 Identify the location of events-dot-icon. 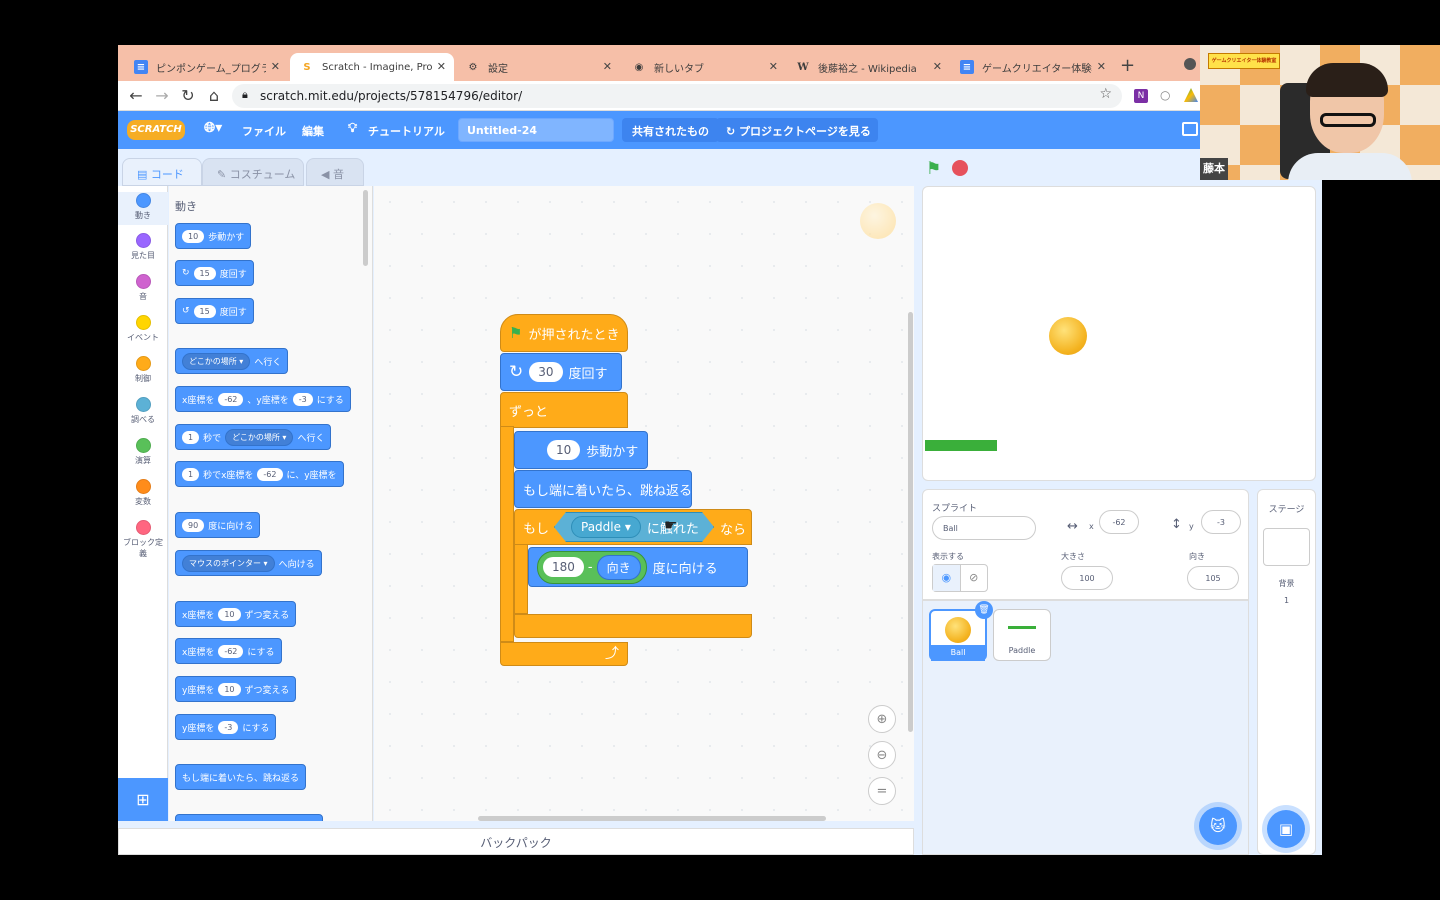
(143, 322).